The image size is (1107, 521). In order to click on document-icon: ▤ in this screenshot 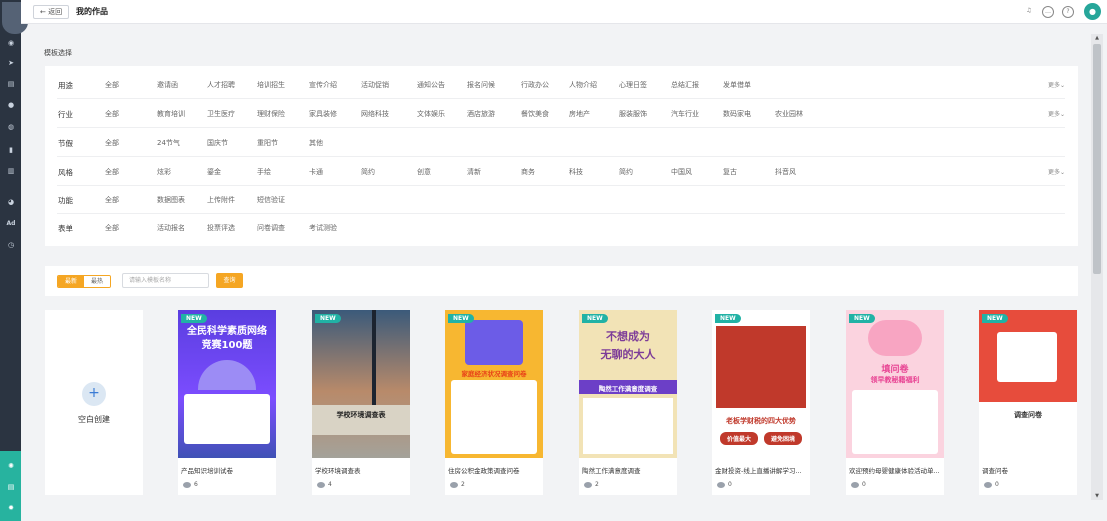, I will do `click(11, 487)`.